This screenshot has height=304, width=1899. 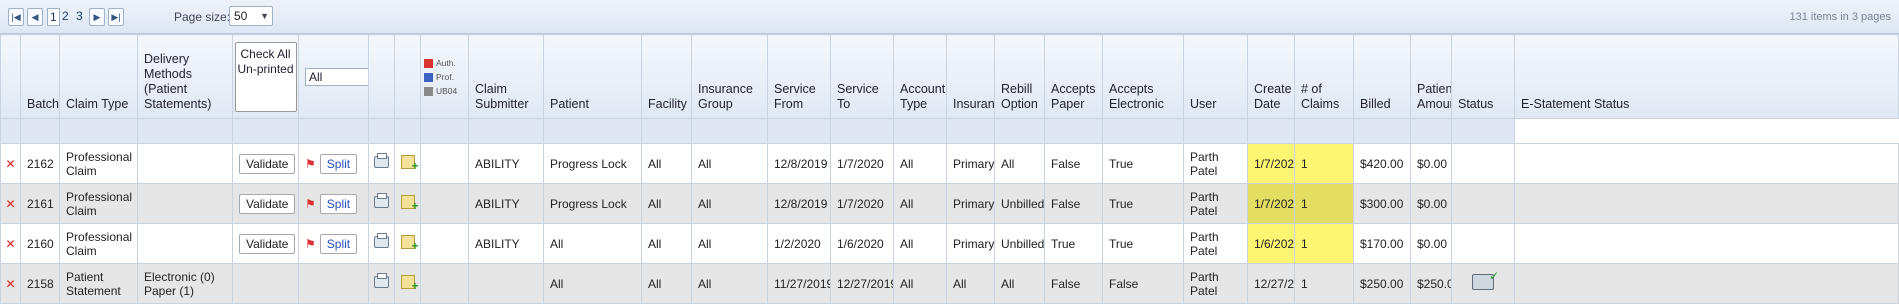 I want to click on legend-prof-label: Prof., so click(x=445, y=76).